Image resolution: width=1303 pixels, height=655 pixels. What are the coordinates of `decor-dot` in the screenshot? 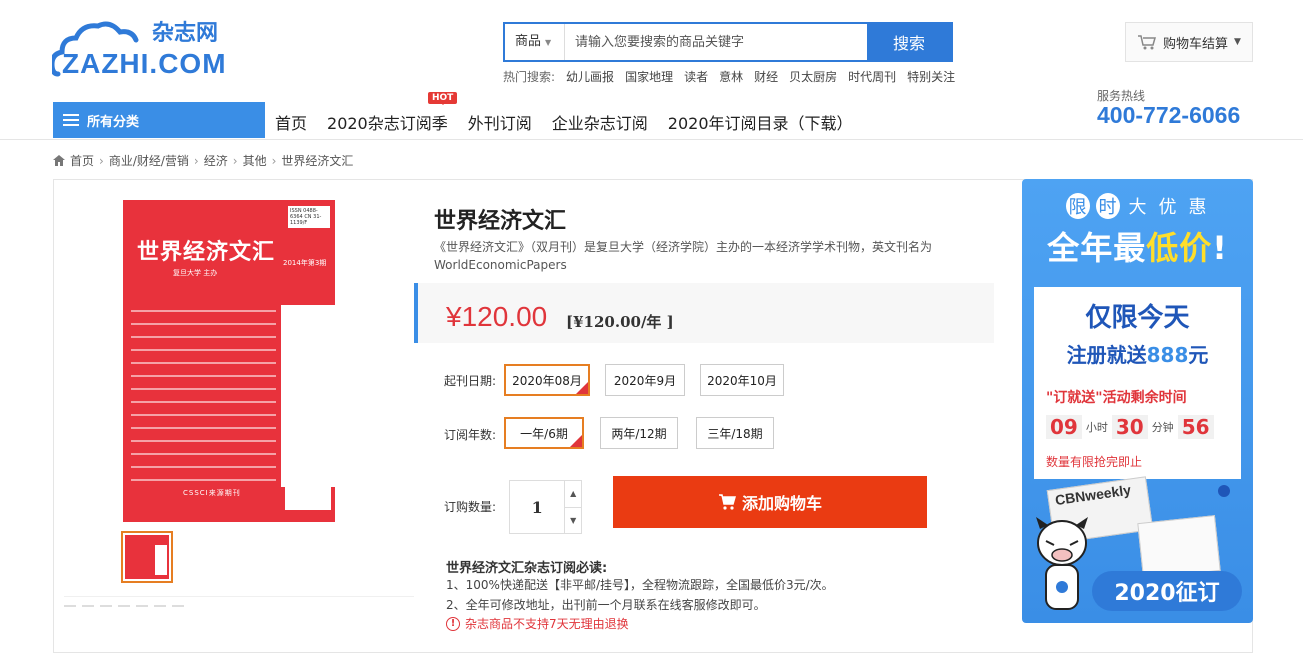 It's located at (1224, 491).